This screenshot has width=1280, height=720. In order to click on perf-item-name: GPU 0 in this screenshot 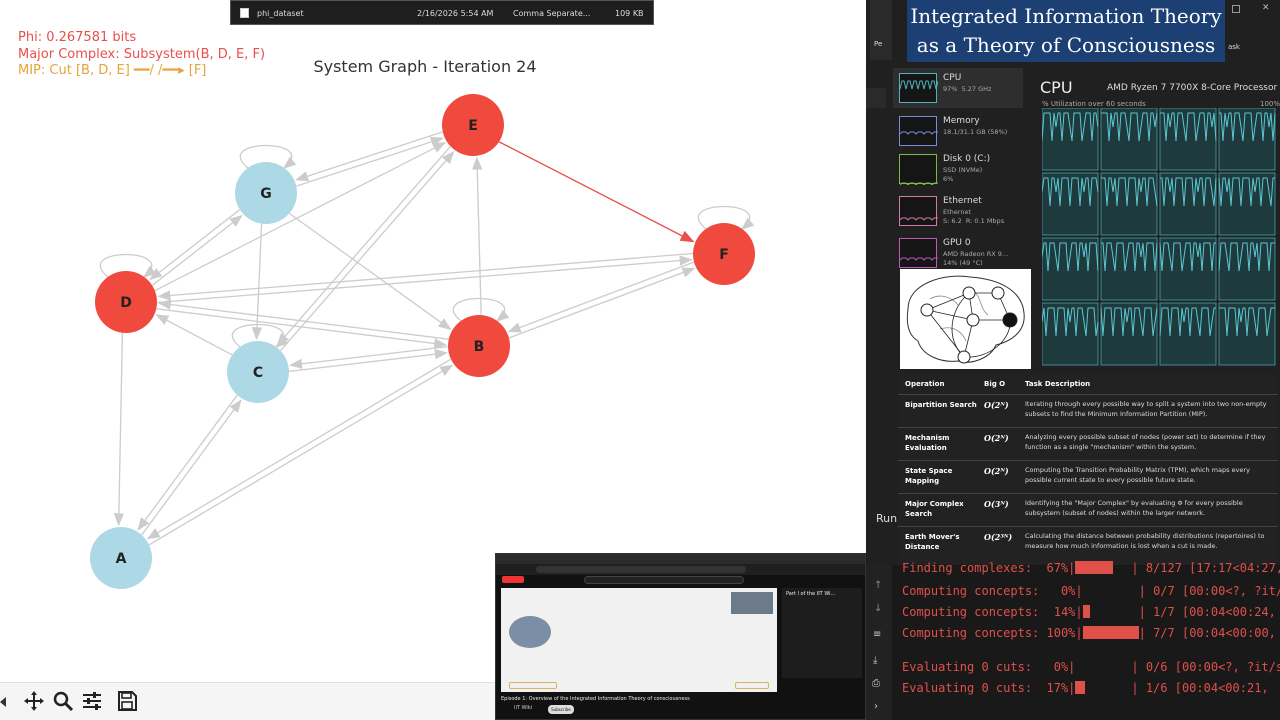, I will do `click(957, 243)`.